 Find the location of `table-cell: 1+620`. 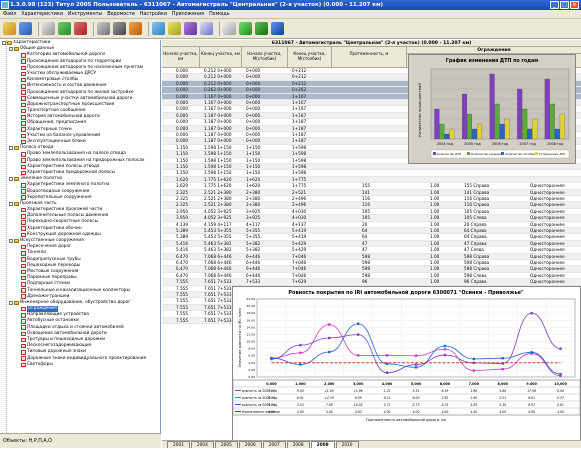

table-cell: 1+620 is located at coordinates (253, 186).